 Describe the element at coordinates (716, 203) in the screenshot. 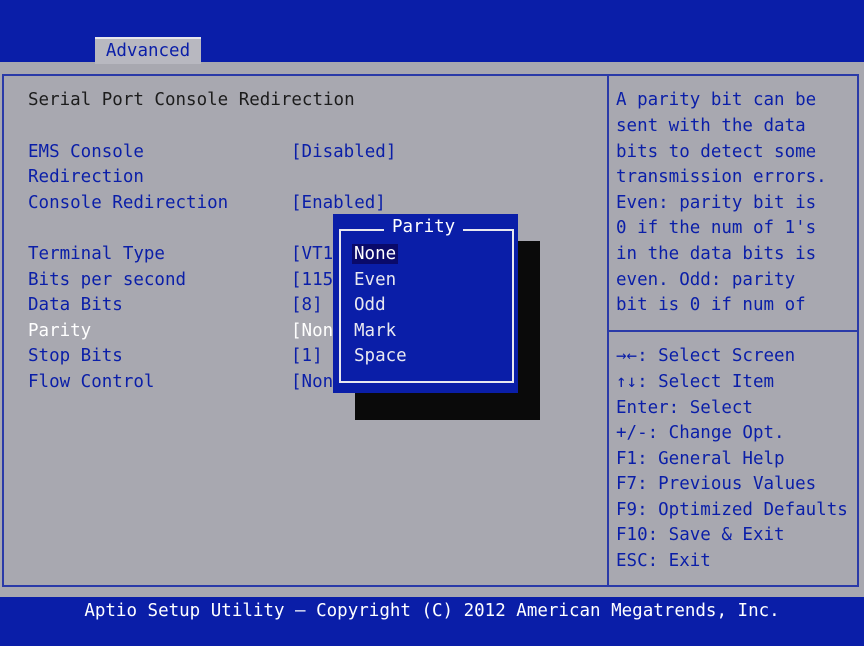

I see `help-text-line: Even: parity bit is` at that location.